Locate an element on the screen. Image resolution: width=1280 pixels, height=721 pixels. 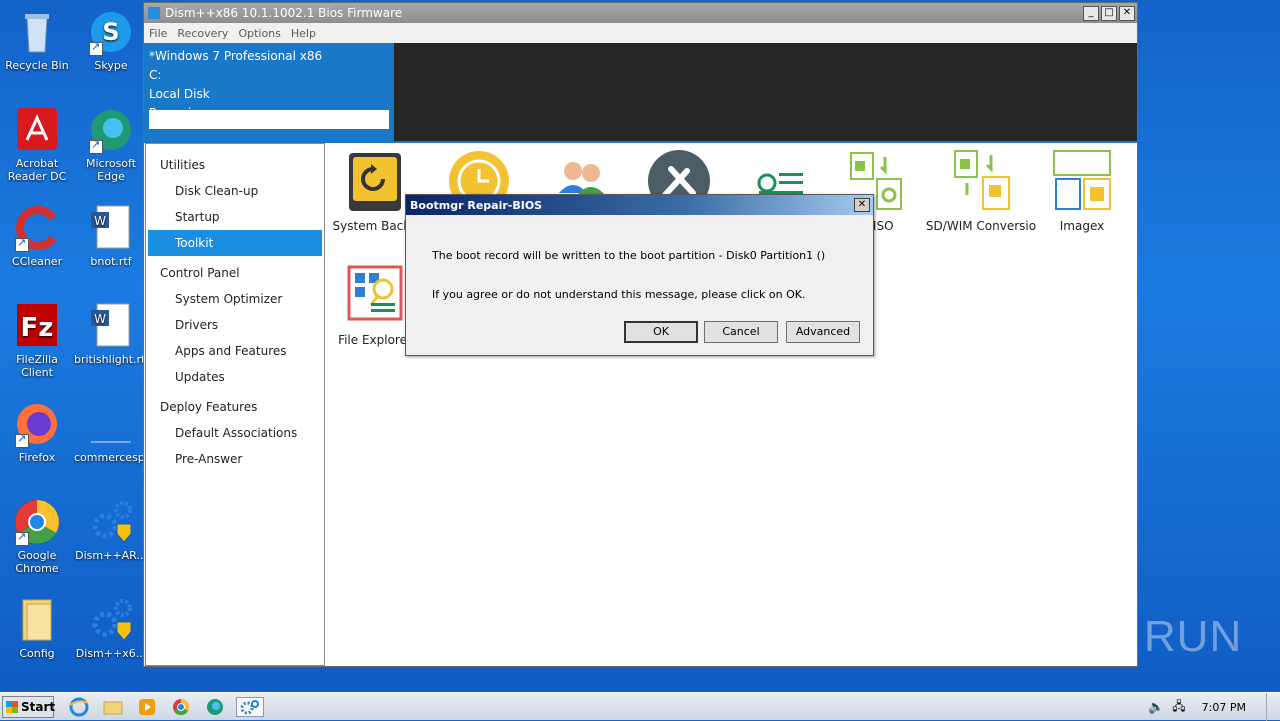
desktop-icon-label: Firefox is located at coordinates (37, 457).